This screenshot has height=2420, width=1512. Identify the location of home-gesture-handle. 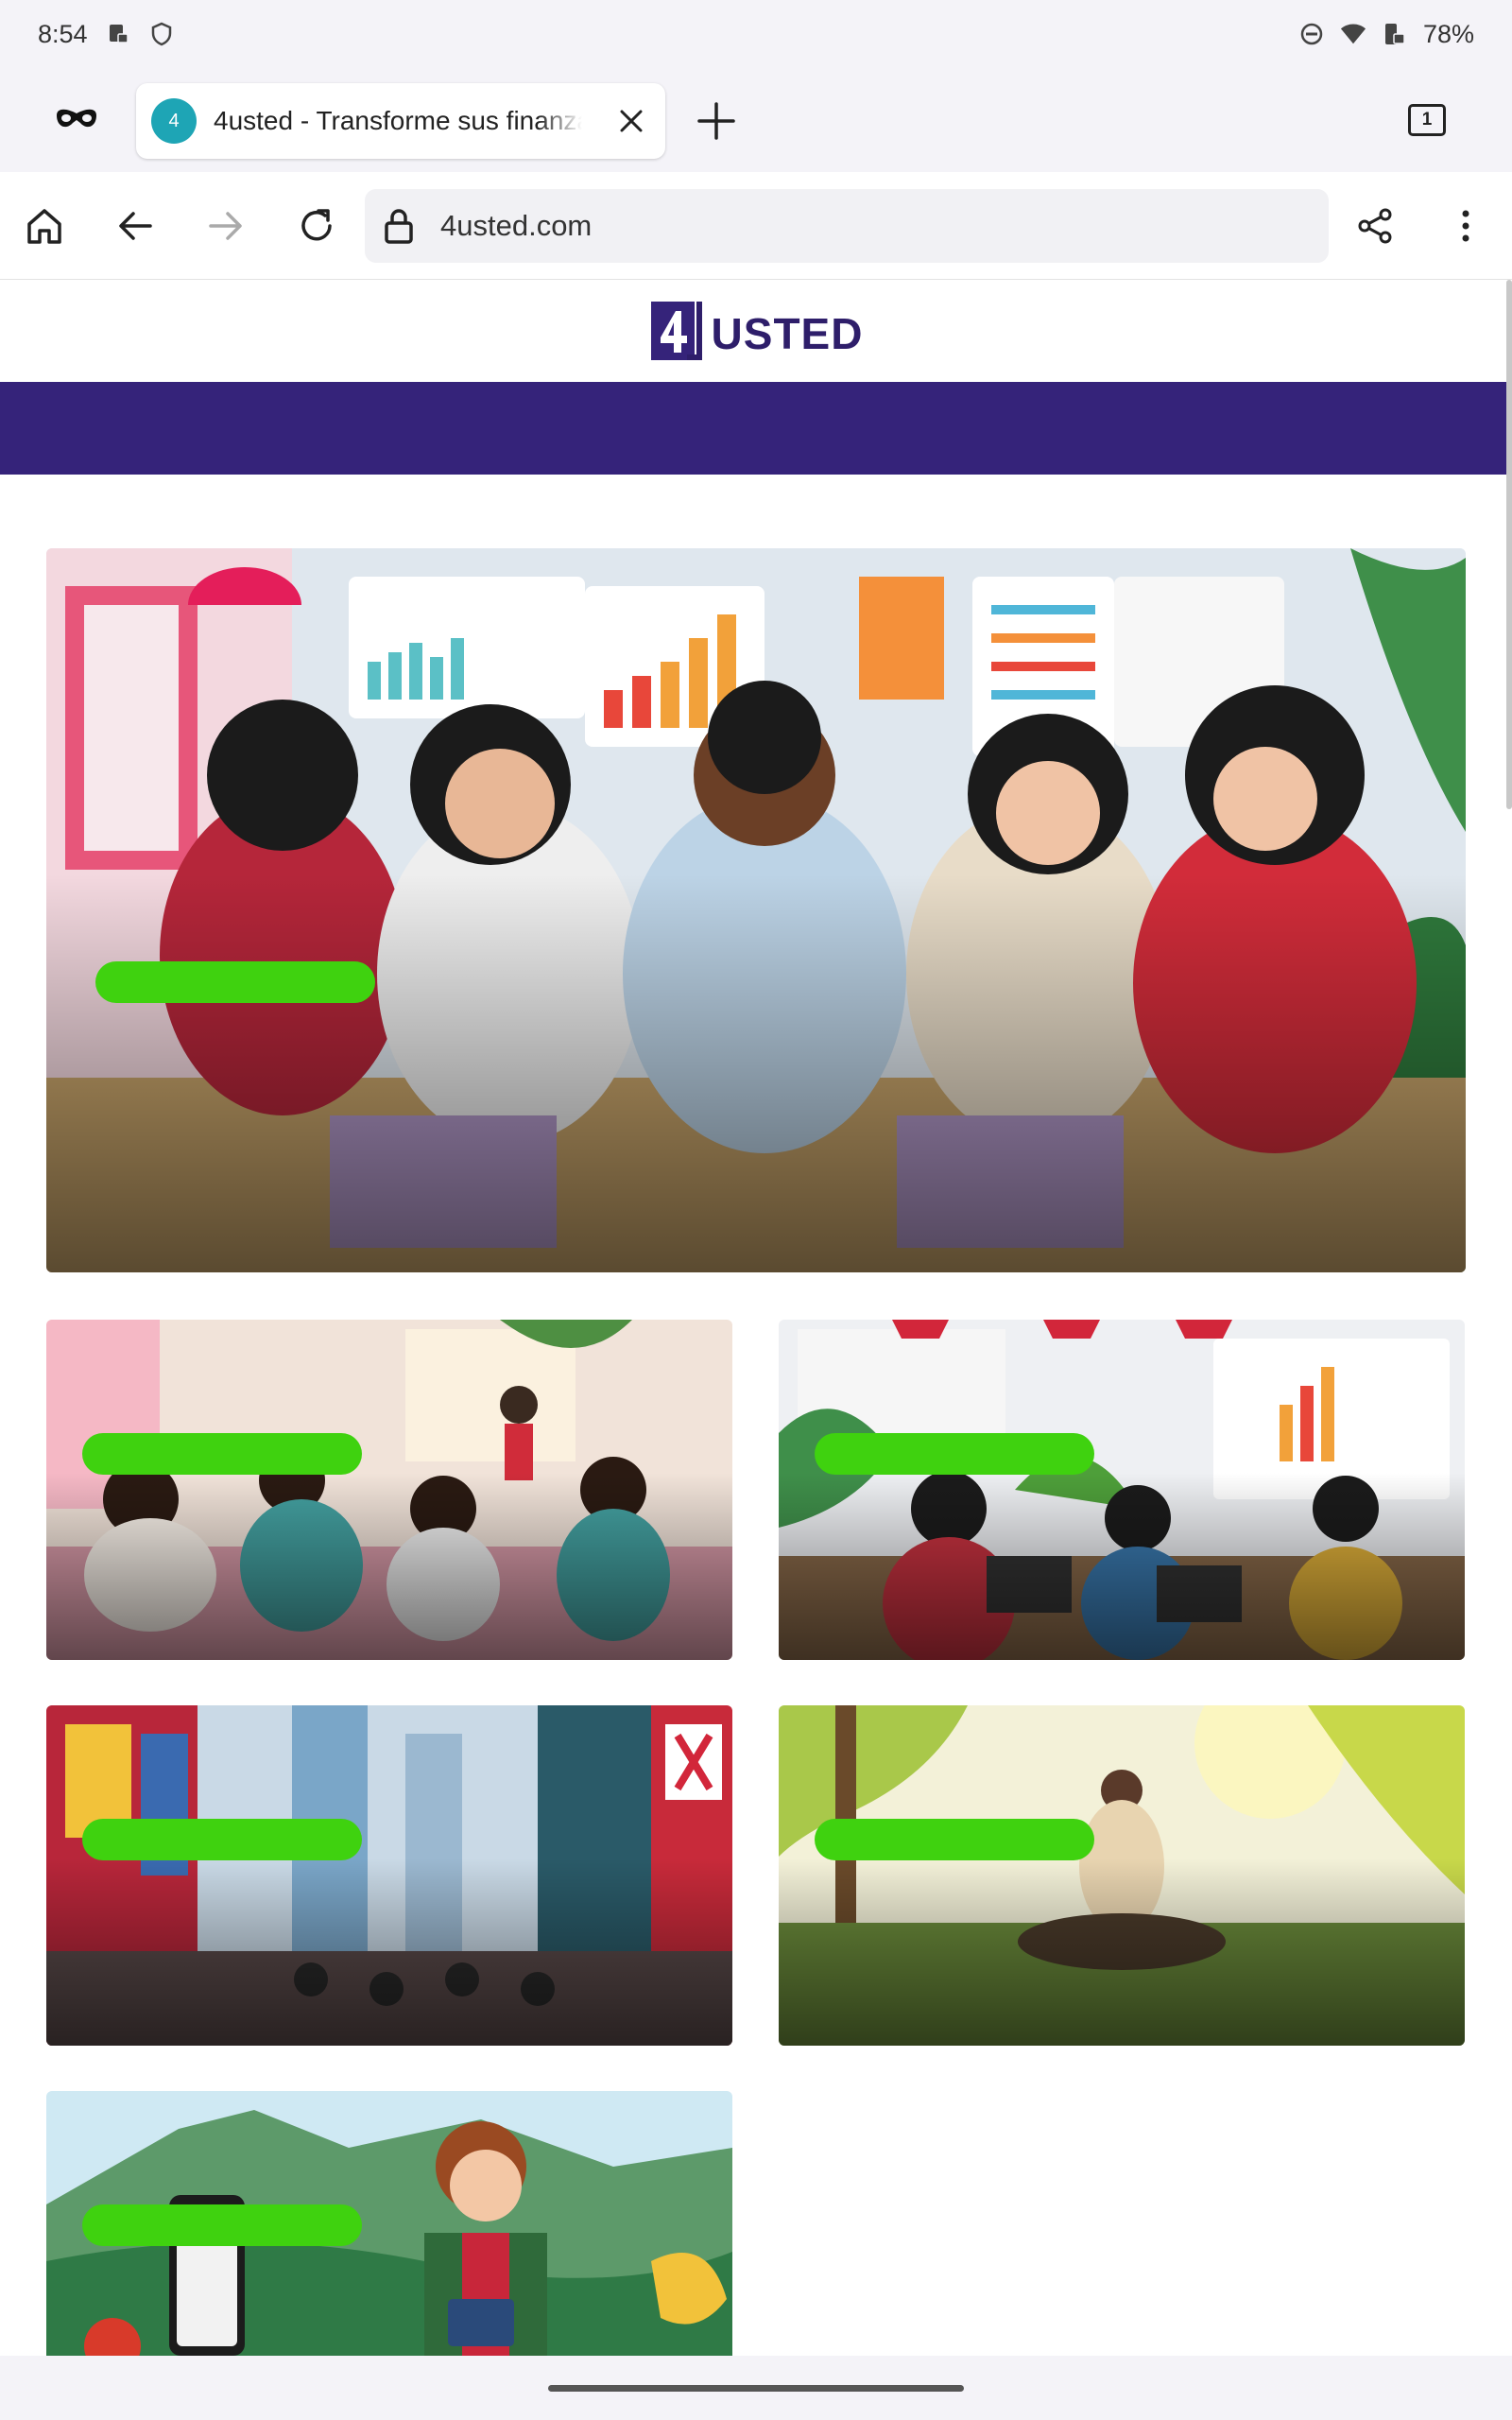
(756, 2388).